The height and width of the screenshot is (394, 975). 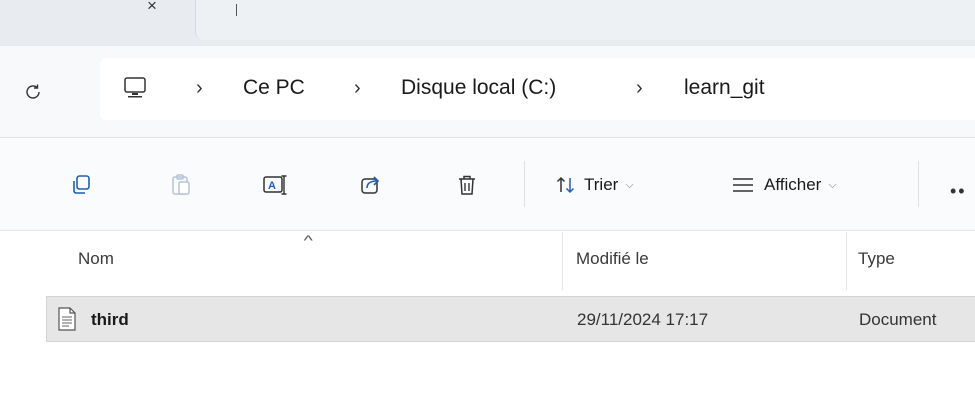 What do you see at coordinates (478, 88) in the screenshot?
I see `breadcrumb-disque-local: Disque local (C:)` at bounding box center [478, 88].